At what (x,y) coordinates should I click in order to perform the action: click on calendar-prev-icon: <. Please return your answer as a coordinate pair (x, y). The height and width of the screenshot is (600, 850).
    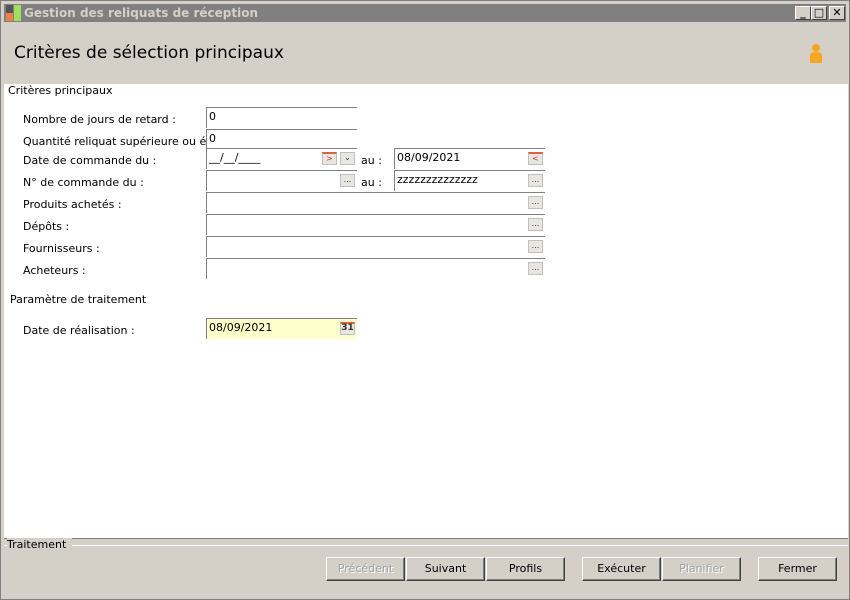
    Looking at the image, I should click on (535, 158).